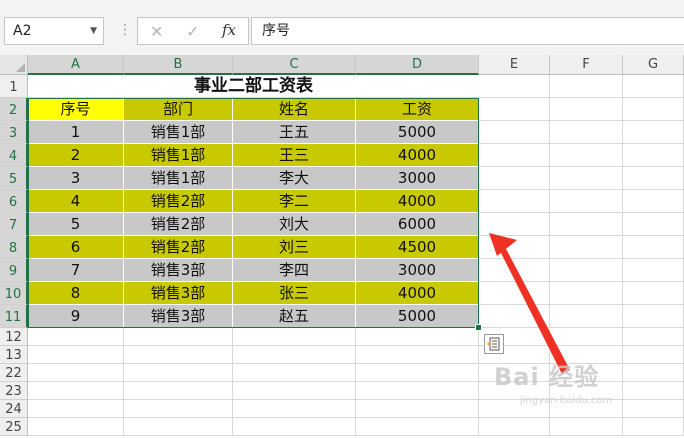 Image resolution: width=684 pixels, height=438 pixels. I want to click on watermark-url: jingyan.baidu.com, so click(566, 400).